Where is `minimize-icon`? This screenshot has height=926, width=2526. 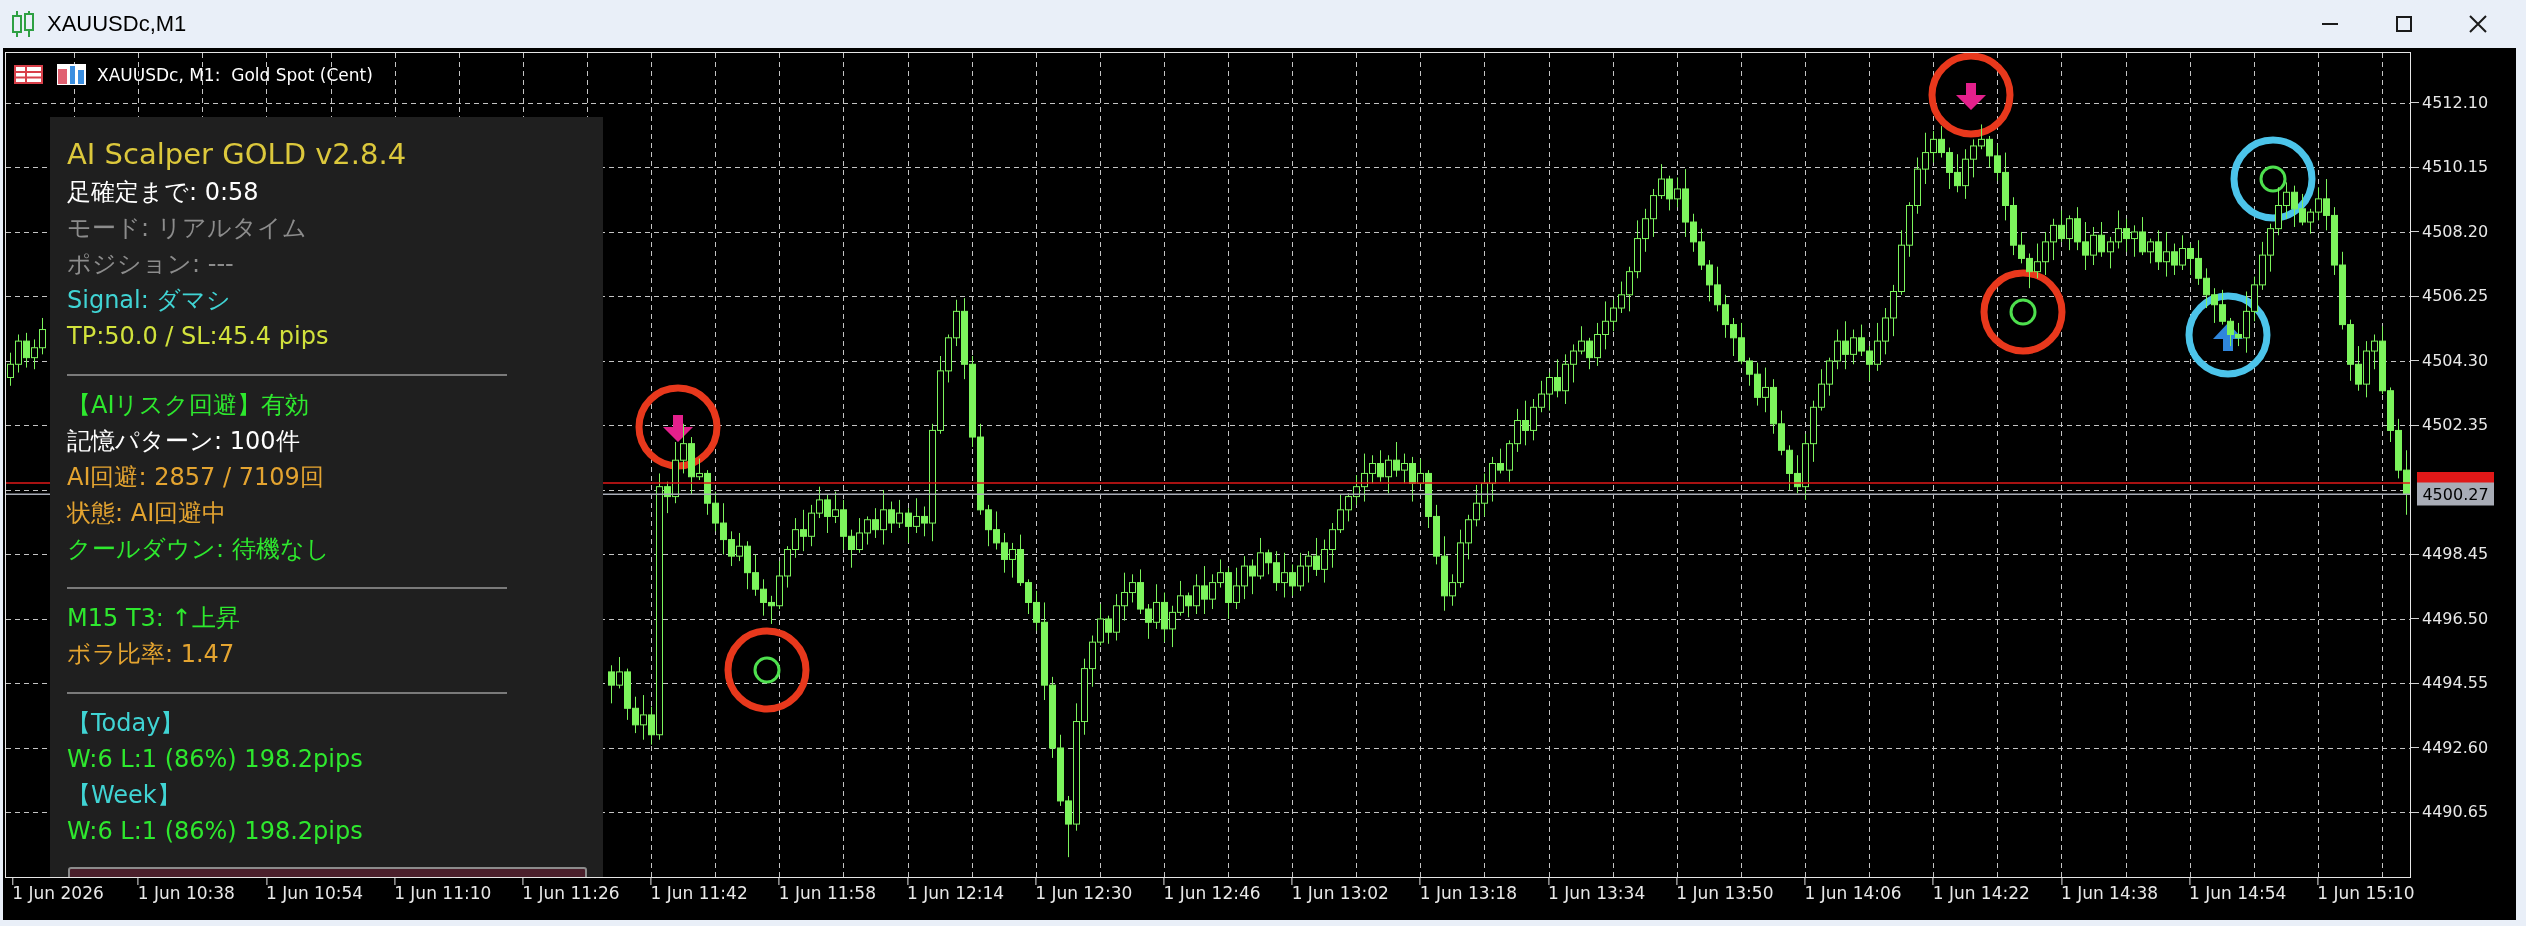
minimize-icon is located at coordinates (2330, 24).